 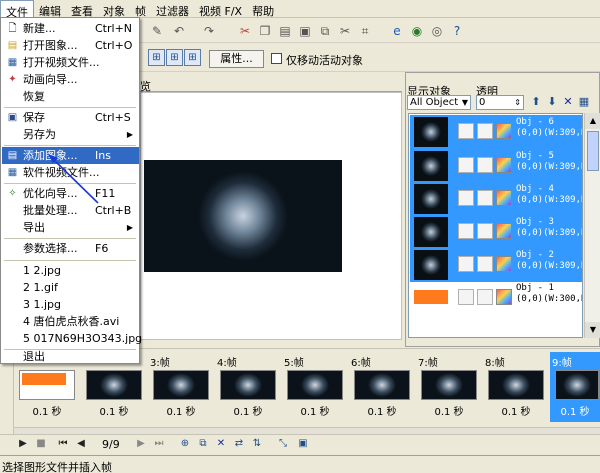 I want to click on cut-icon: ✂, so click(x=245, y=31).